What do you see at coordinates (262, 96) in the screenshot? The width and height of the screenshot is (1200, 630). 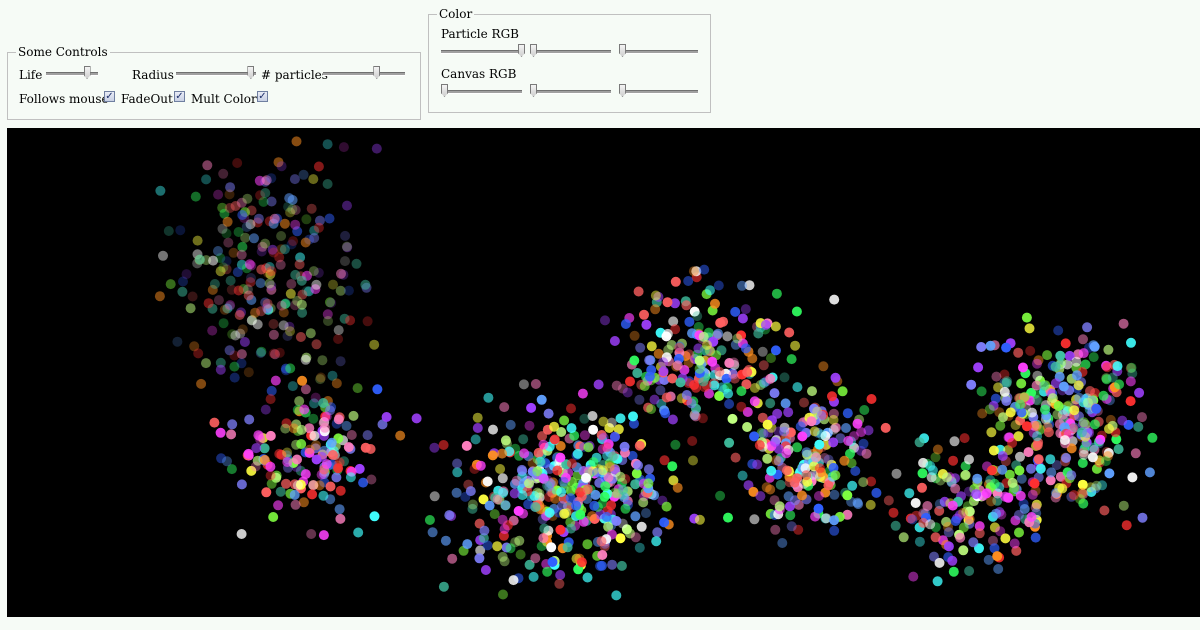 I see `mult-color-checkbox: ✓` at bounding box center [262, 96].